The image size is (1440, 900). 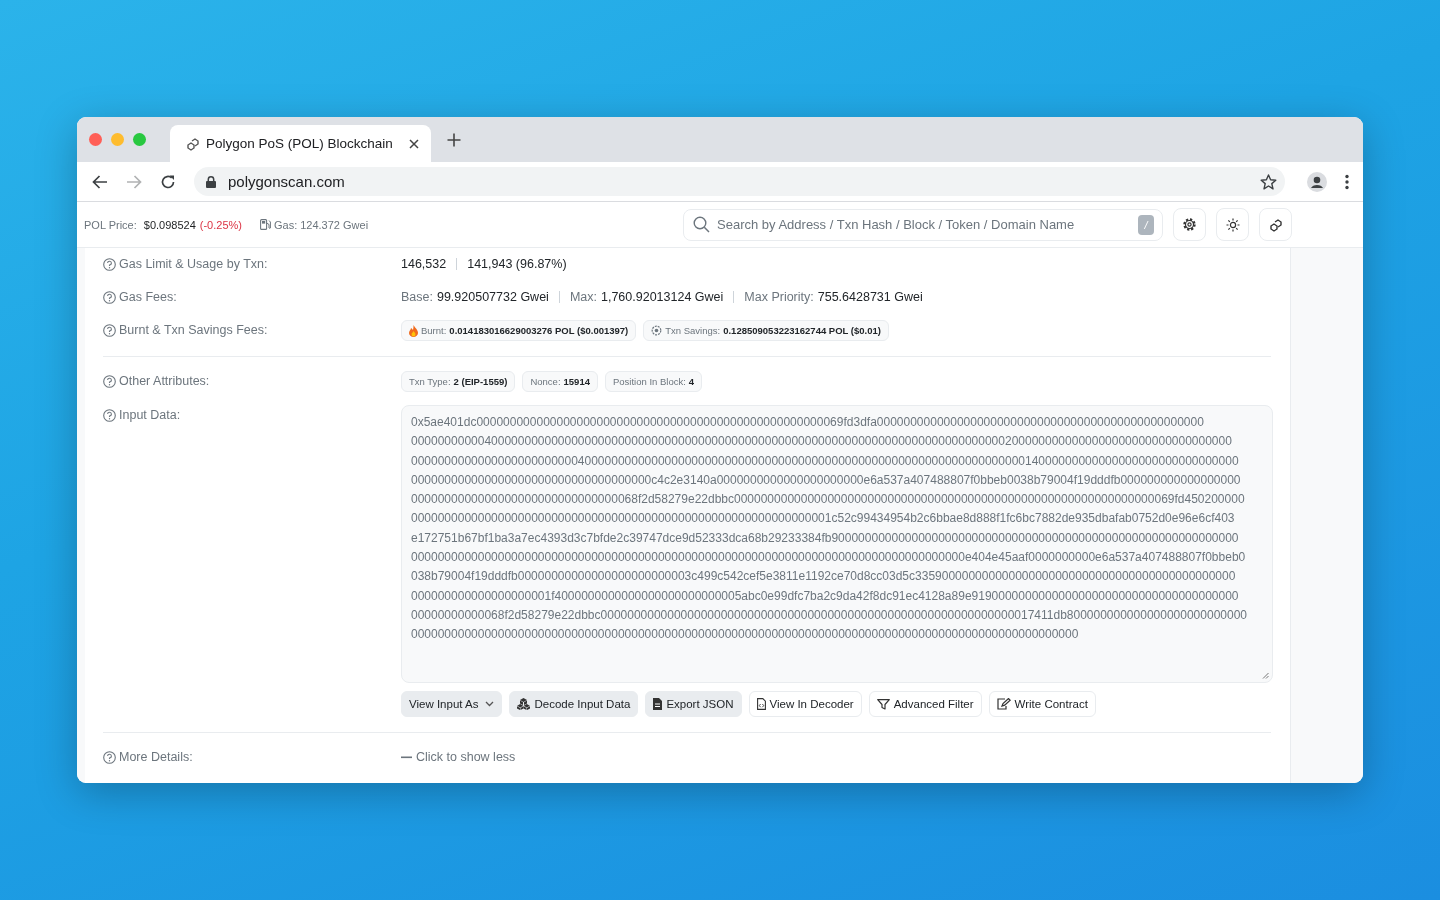 What do you see at coordinates (211, 181) in the screenshot?
I see `lock-icon` at bounding box center [211, 181].